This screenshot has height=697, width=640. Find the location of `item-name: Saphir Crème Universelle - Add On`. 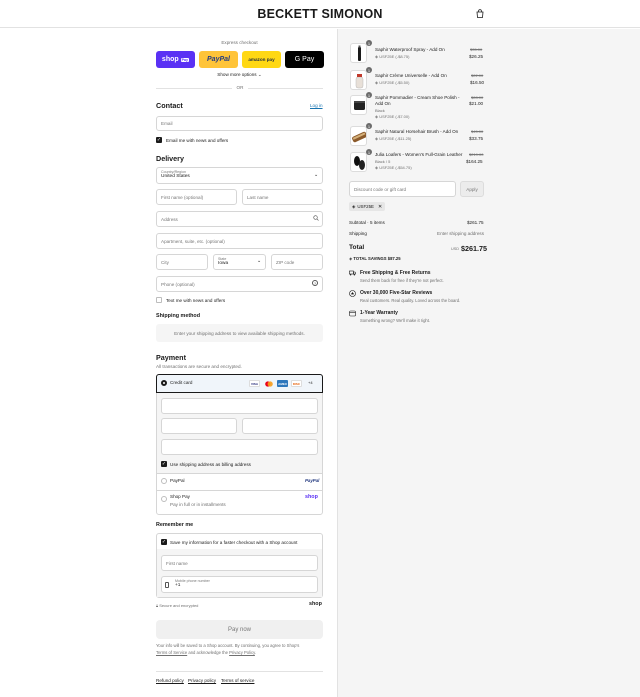

item-name: Saphir Crème Universelle - Add On is located at coordinates (411, 75).